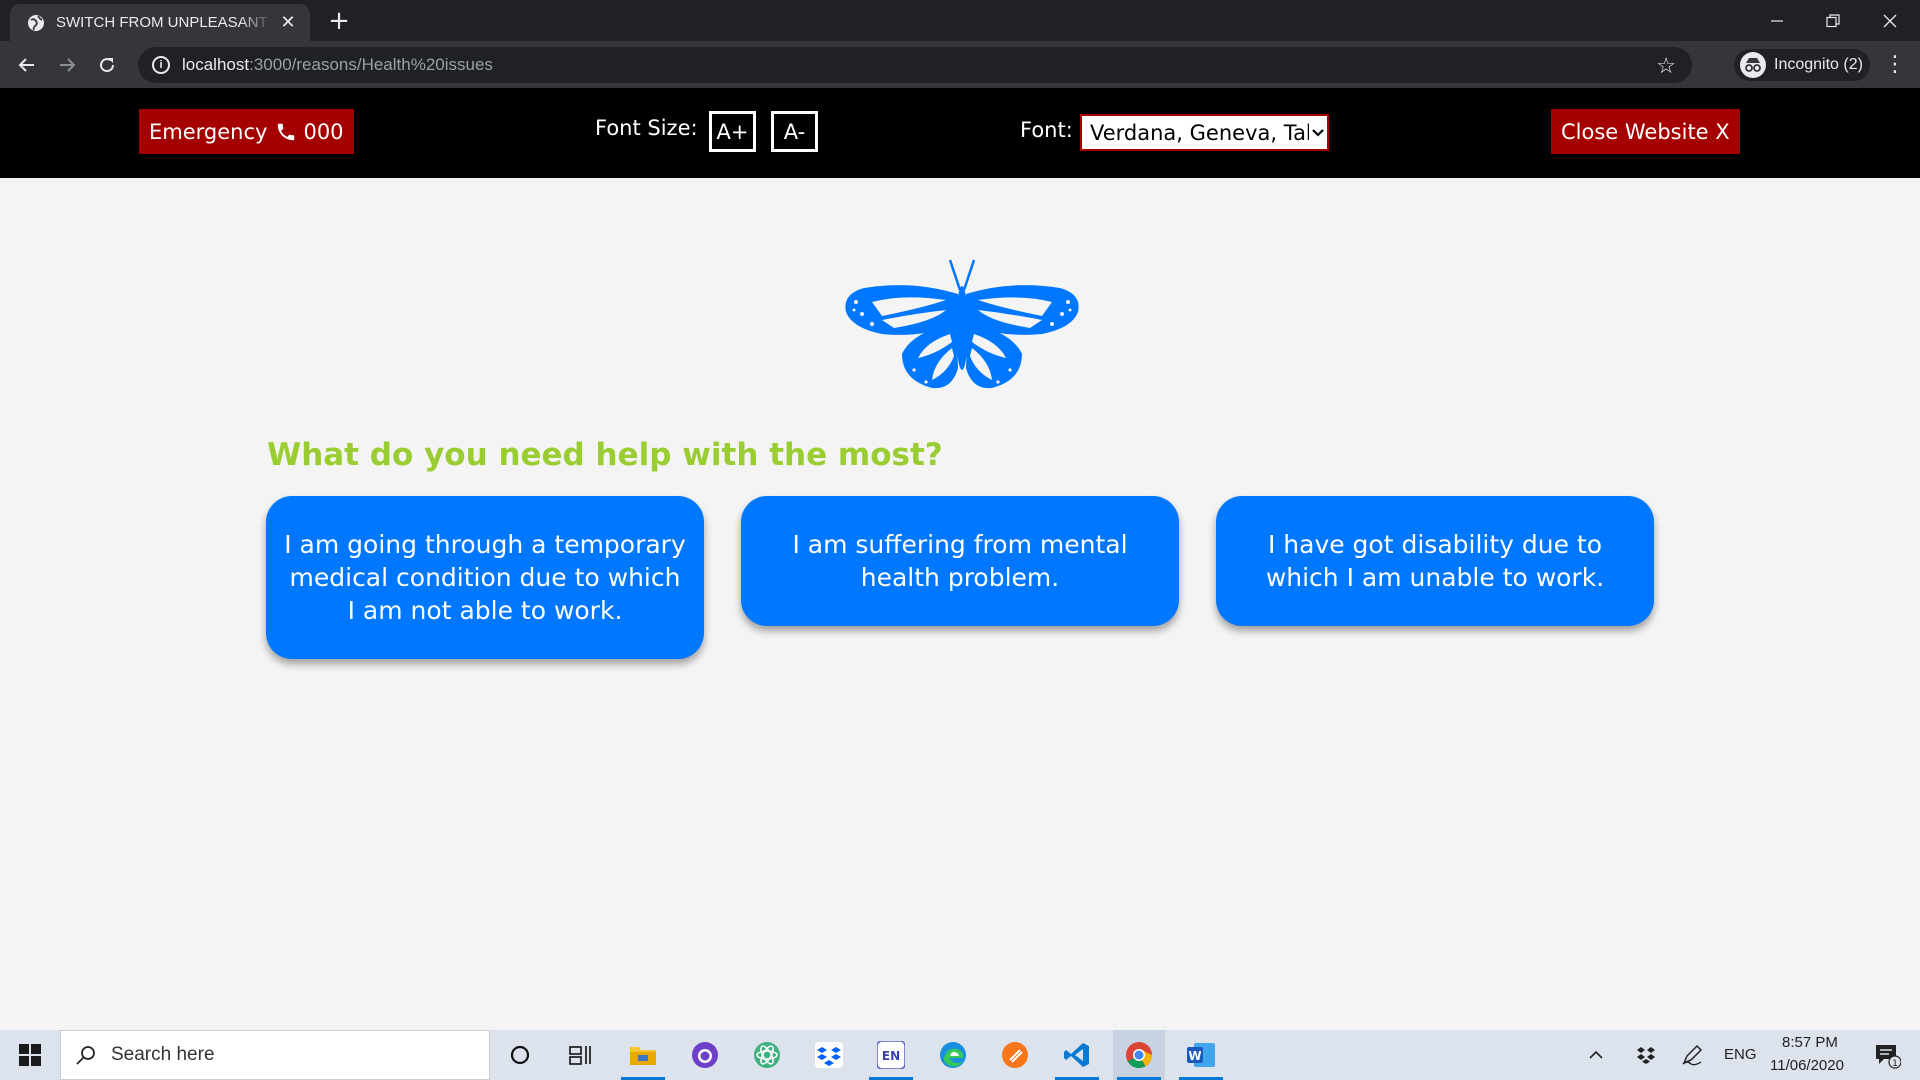 The image size is (1920, 1080). Describe the element at coordinates (164, 22) in the screenshot. I see `tab-title: SWITCH FROM UNPLEASANT SCENARIOS` at that location.